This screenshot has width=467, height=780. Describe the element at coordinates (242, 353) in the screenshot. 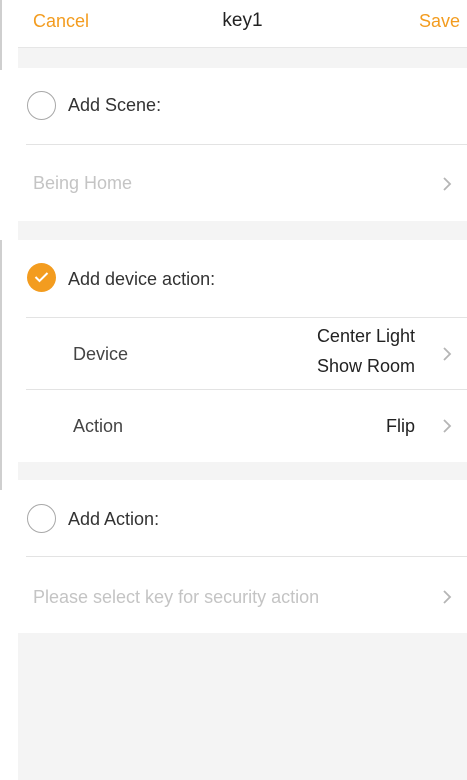

I see `device-row: Device Center Light Show Room` at that location.